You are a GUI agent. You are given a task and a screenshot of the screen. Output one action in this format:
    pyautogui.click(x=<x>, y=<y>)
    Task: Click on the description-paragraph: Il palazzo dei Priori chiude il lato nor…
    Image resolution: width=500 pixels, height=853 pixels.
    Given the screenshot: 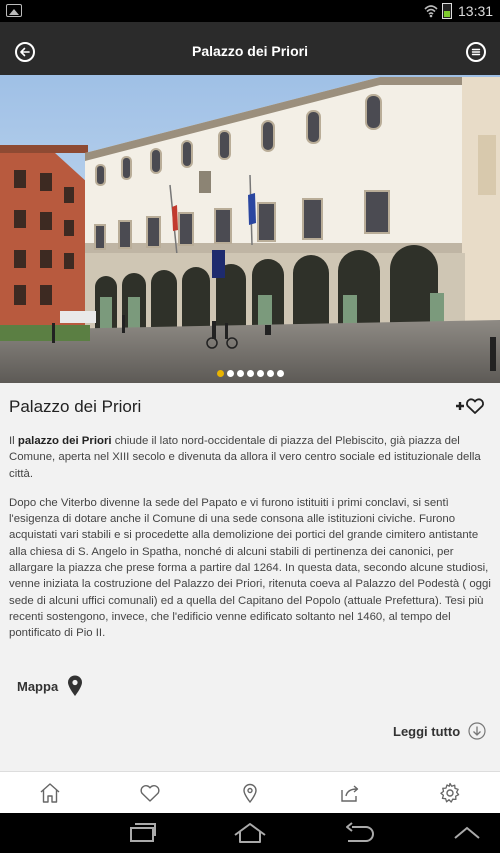 What is the action you would take?
    pyautogui.click(x=250, y=457)
    